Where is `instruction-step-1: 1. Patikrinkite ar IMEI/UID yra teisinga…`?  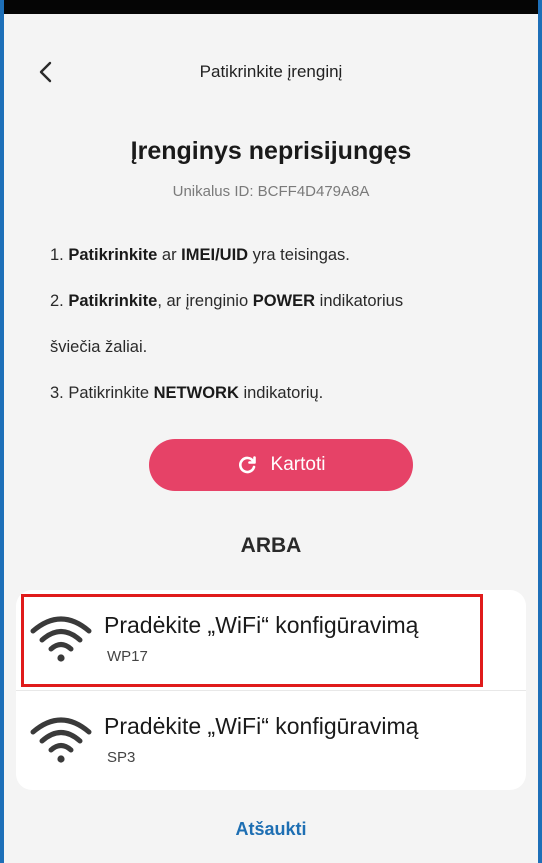 instruction-step-1: 1. Patikrinkite ar IMEI/UID yra teisinga… is located at coordinates (200, 255).